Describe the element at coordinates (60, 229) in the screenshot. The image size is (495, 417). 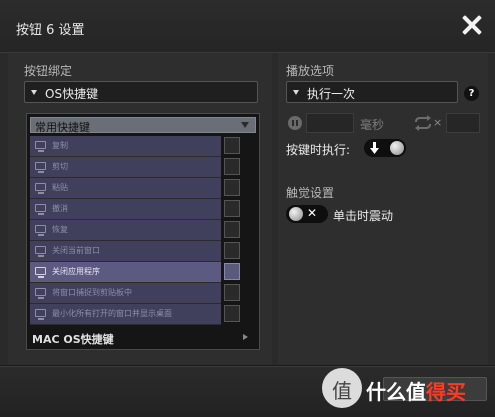
I see `list-item-label: 恢复` at that location.